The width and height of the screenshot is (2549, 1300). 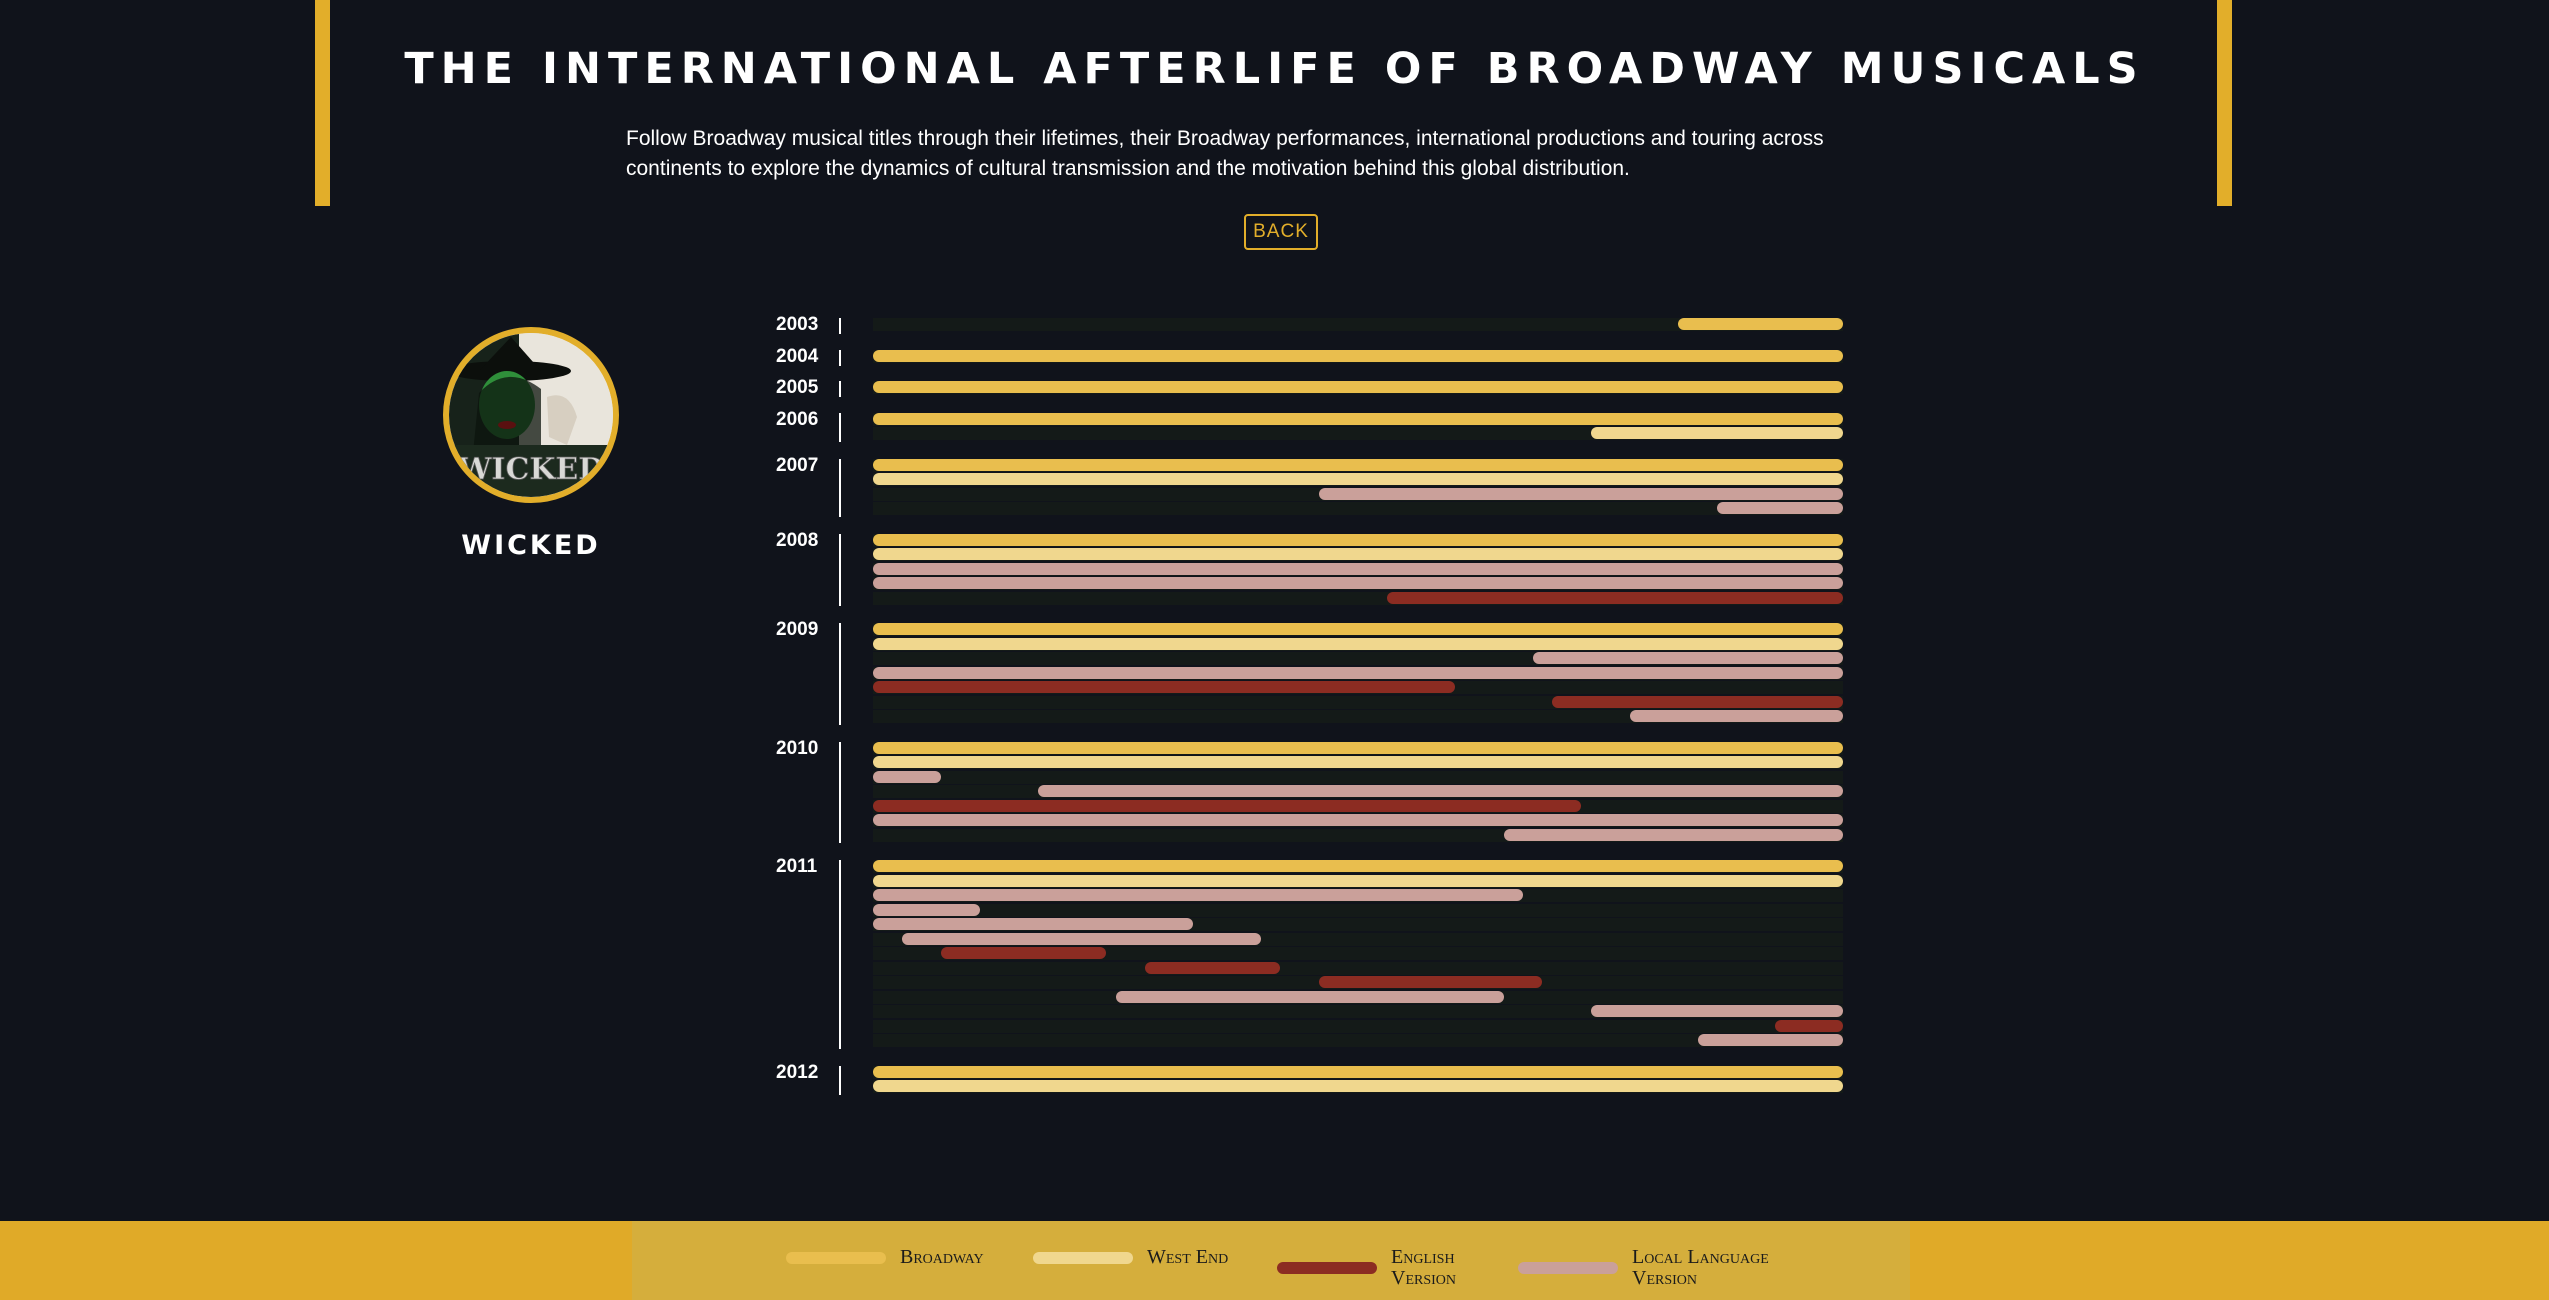 I want to click on year-label: 2005, so click(x=797, y=387).